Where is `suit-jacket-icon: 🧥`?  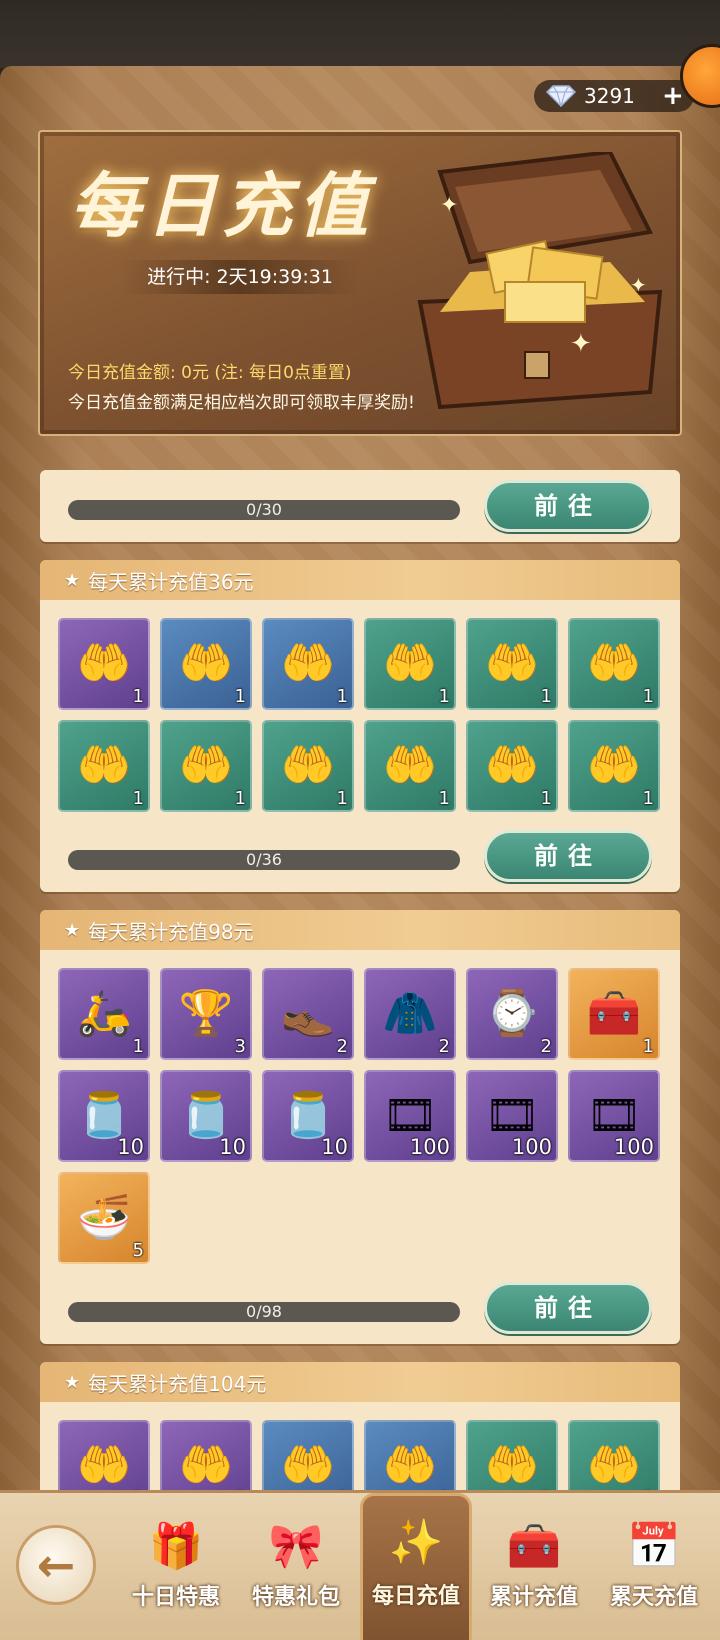 suit-jacket-icon: 🧥 is located at coordinates (410, 1013).